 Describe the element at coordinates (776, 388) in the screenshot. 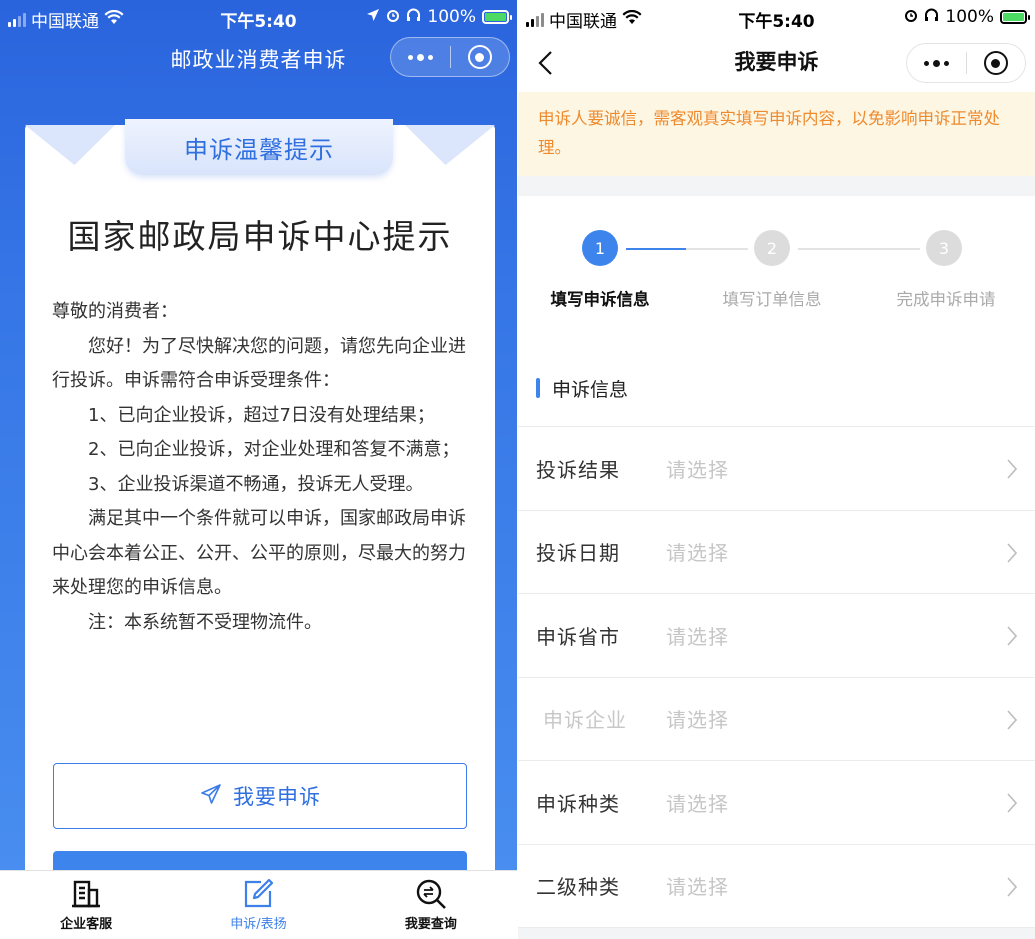

I see `section-header: 申诉信息` at that location.